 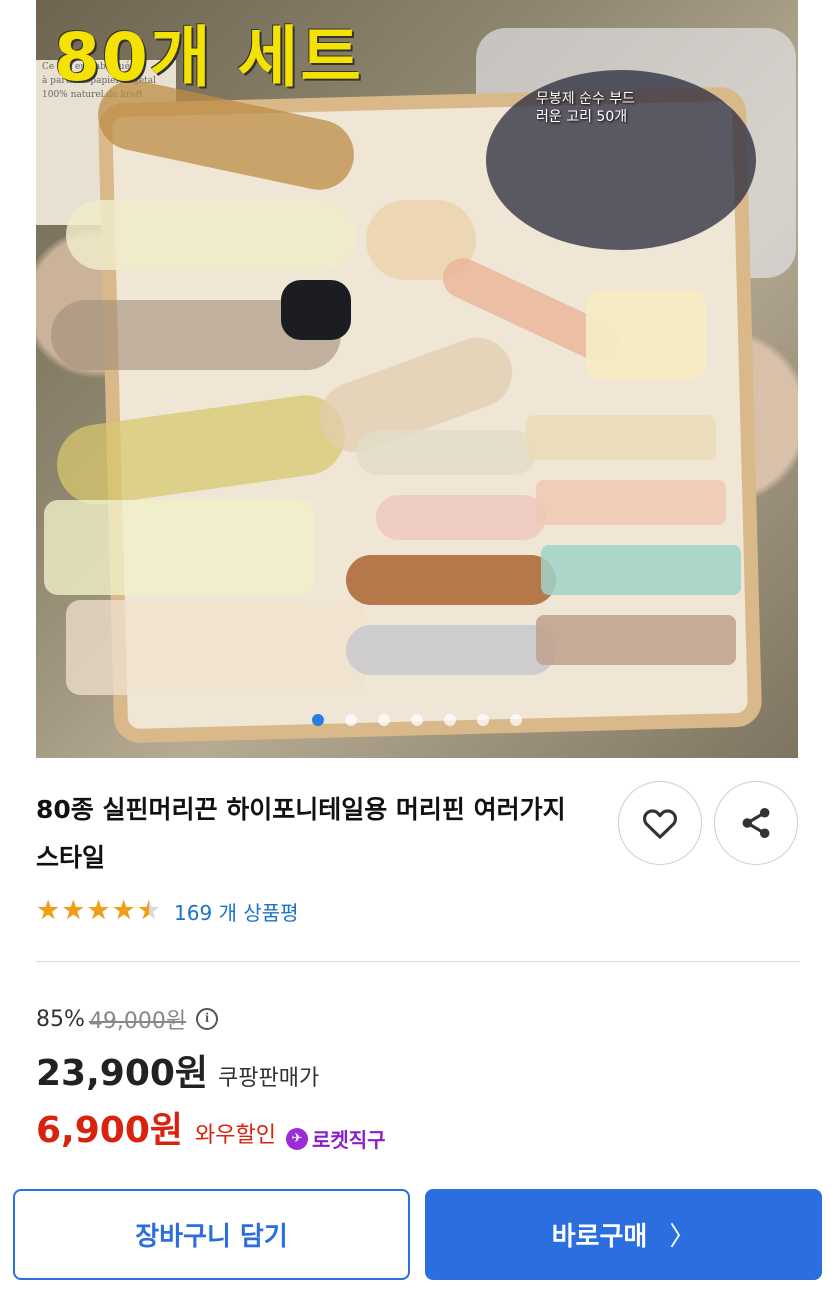 I want to click on coupang-price: 23,900원, so click(x=122, y=1073).